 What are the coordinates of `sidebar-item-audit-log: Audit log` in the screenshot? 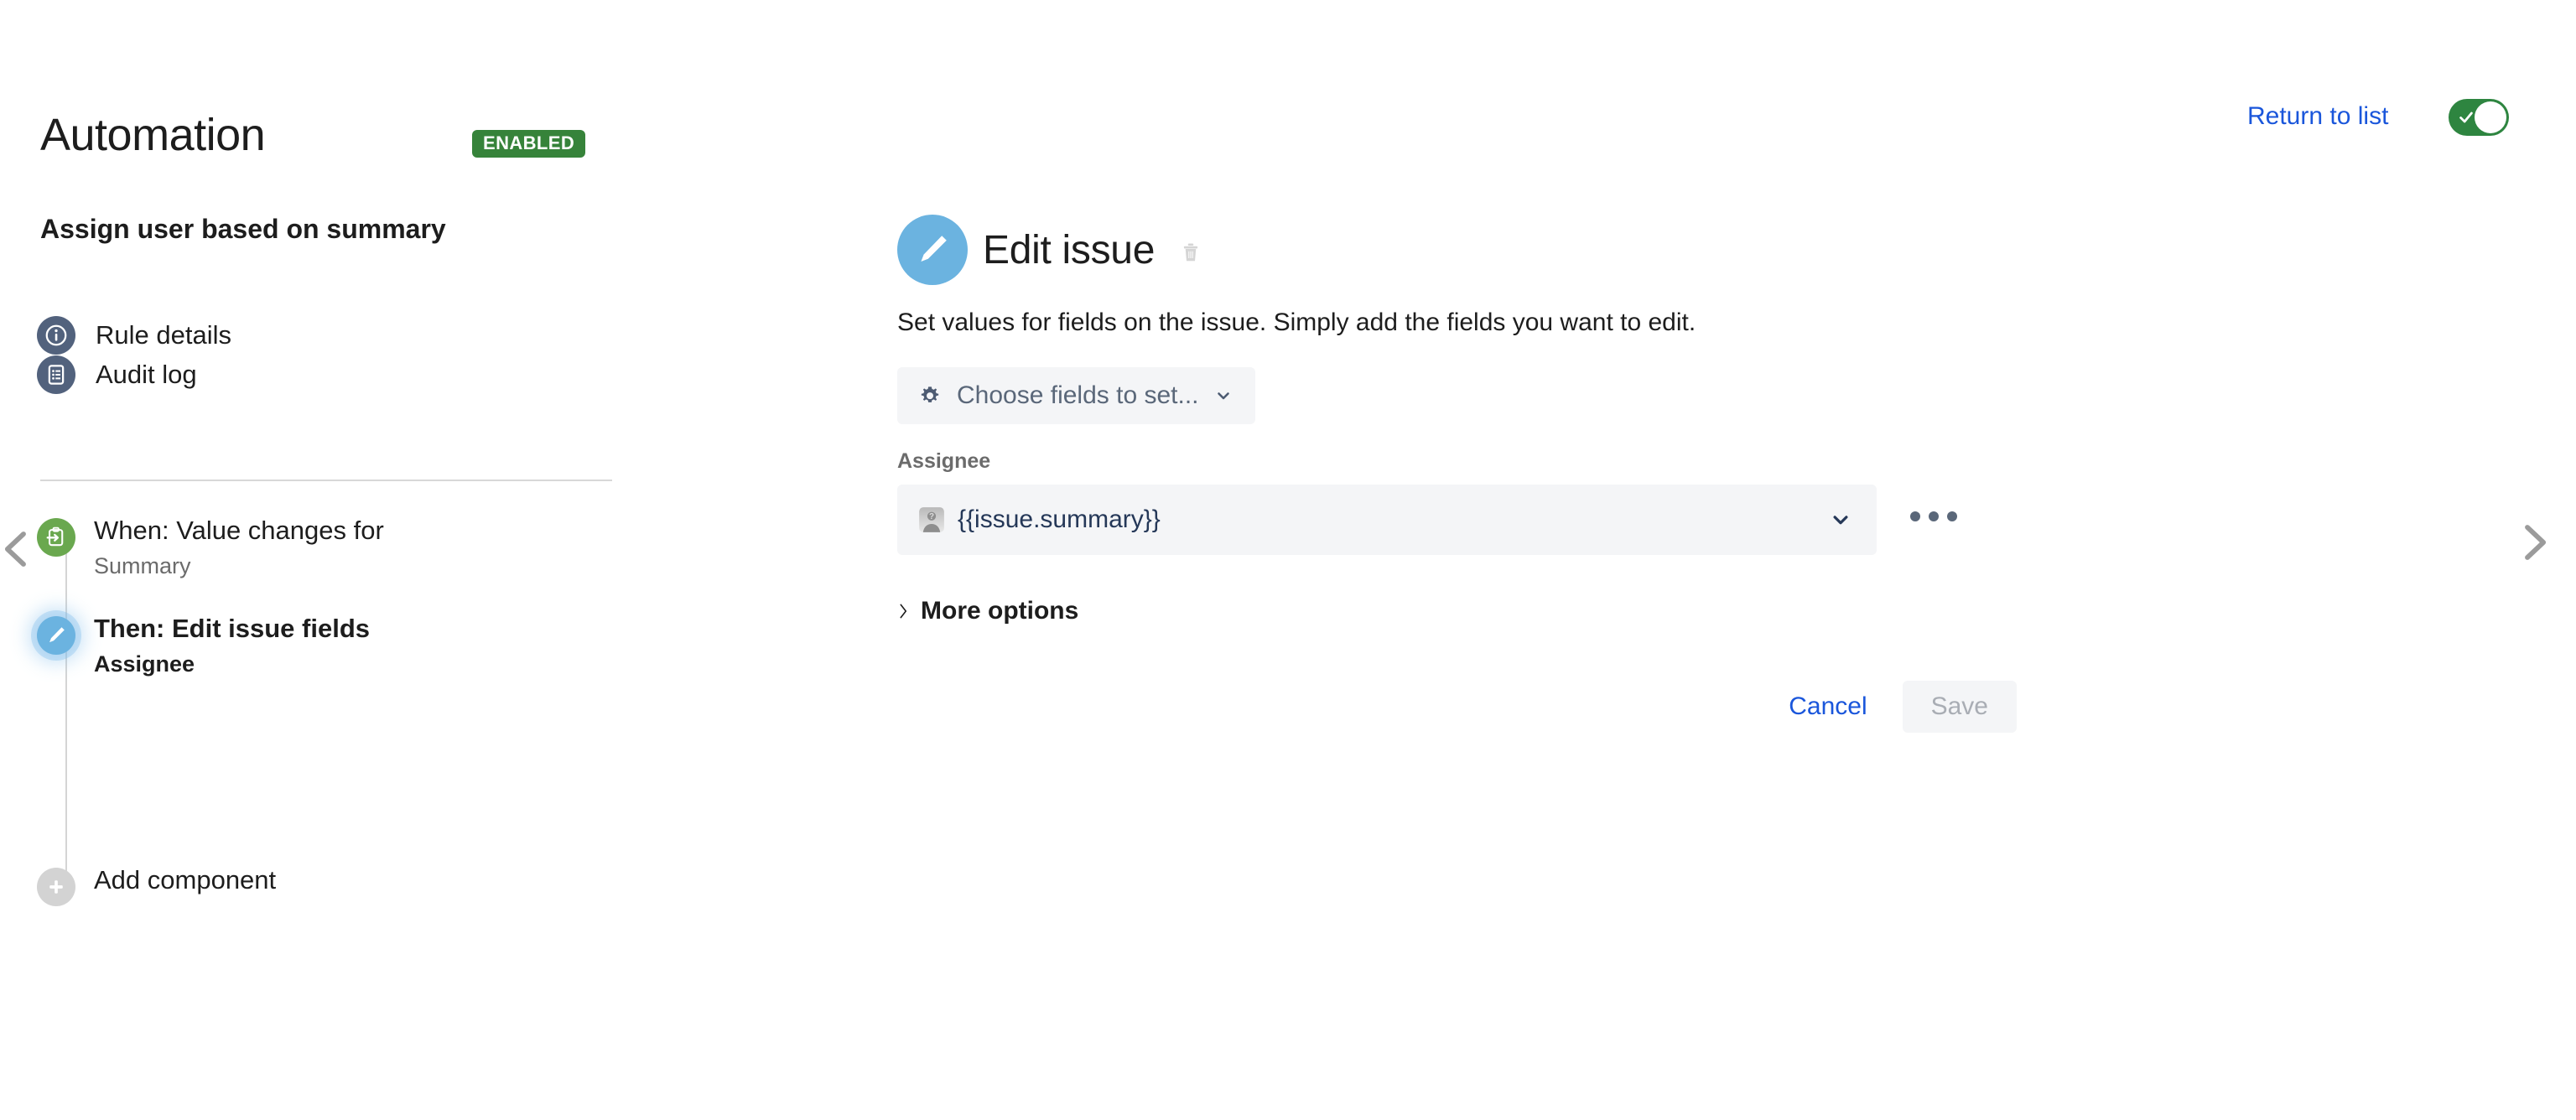 It's located at (117, 374).